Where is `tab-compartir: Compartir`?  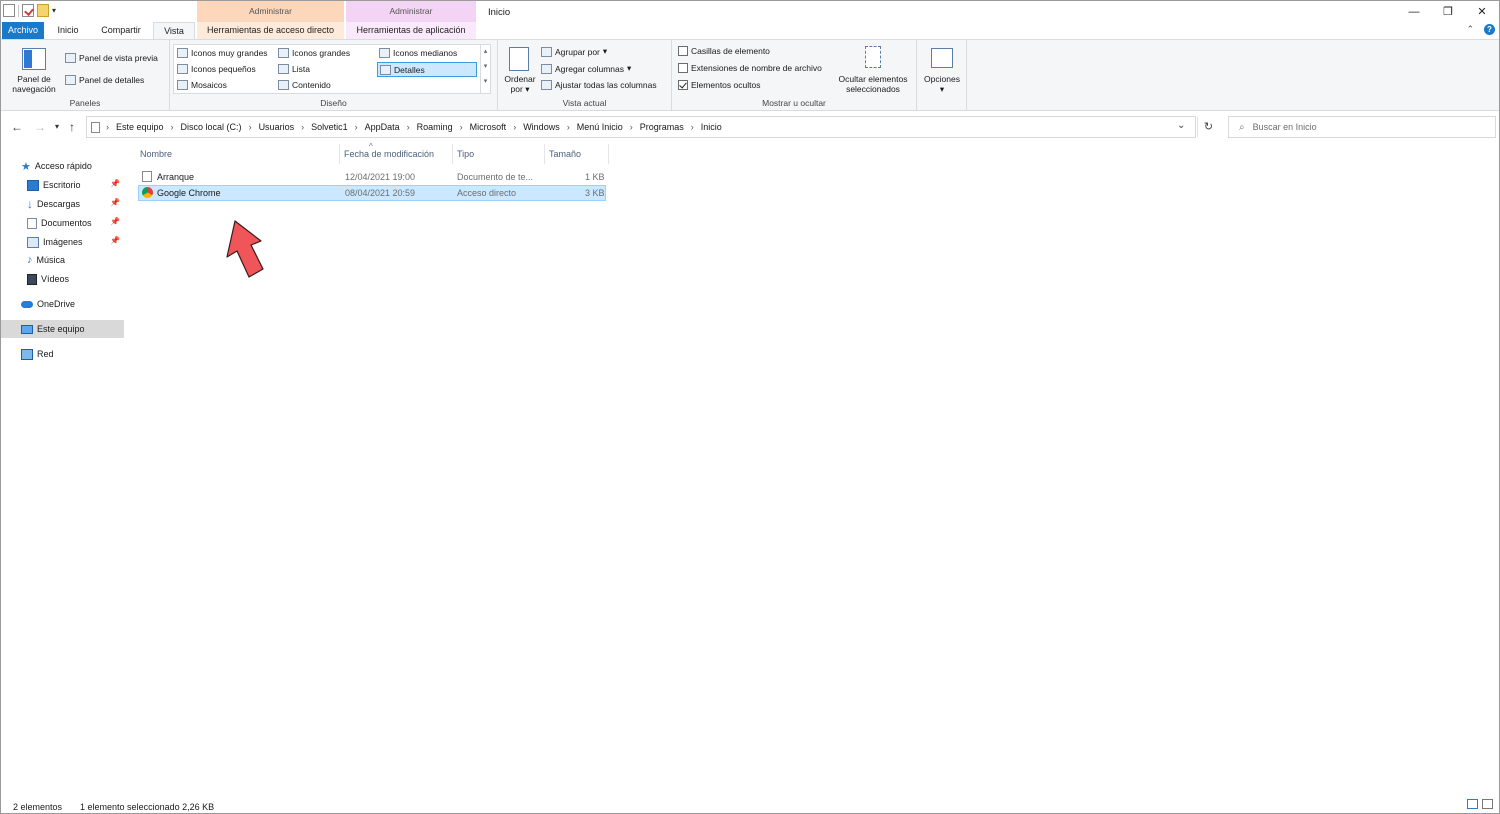 tab-compartir: Compartir is located at coordinates (121, 30).